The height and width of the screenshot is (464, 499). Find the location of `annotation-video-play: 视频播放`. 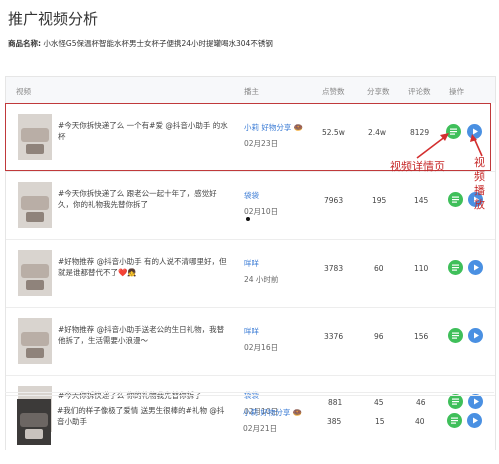

annotation-video-play: 视频播放 is located at coordinates (479, 183).